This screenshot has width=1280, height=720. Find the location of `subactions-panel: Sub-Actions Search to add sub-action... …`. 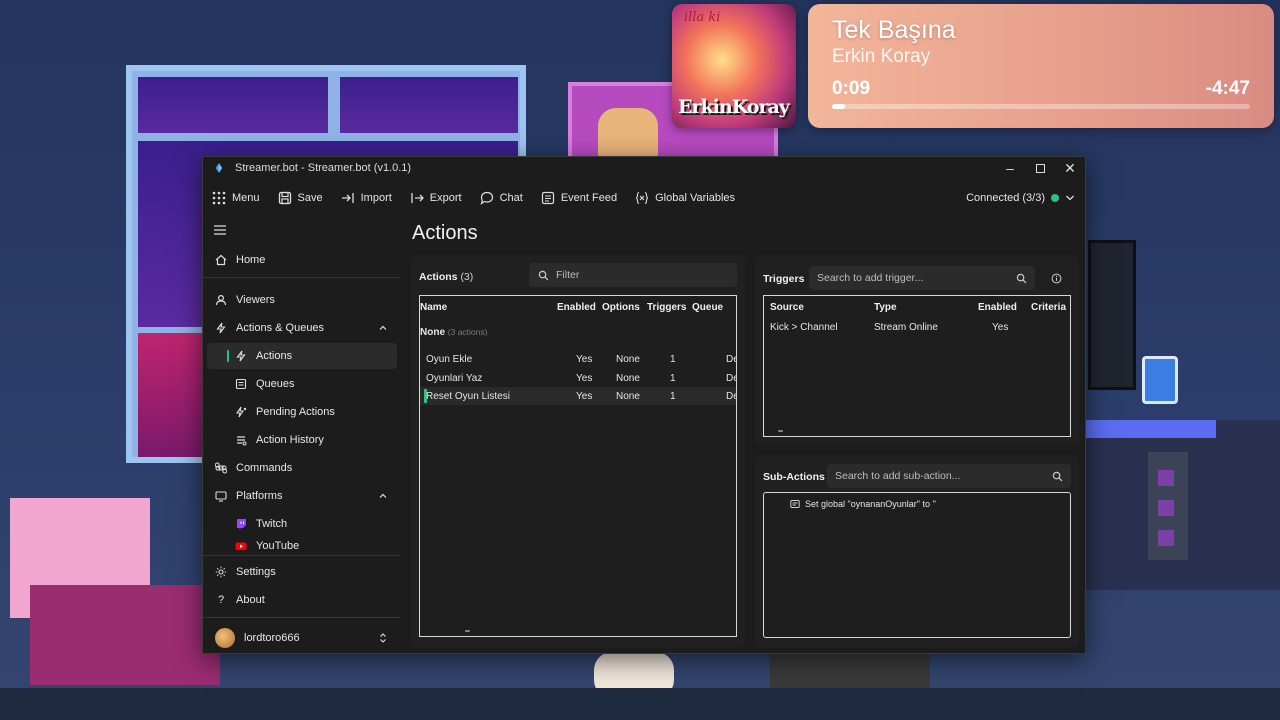

subactions-panel: Sub-Actions Search to add sub-action... … is located at coordinates (917, 551).